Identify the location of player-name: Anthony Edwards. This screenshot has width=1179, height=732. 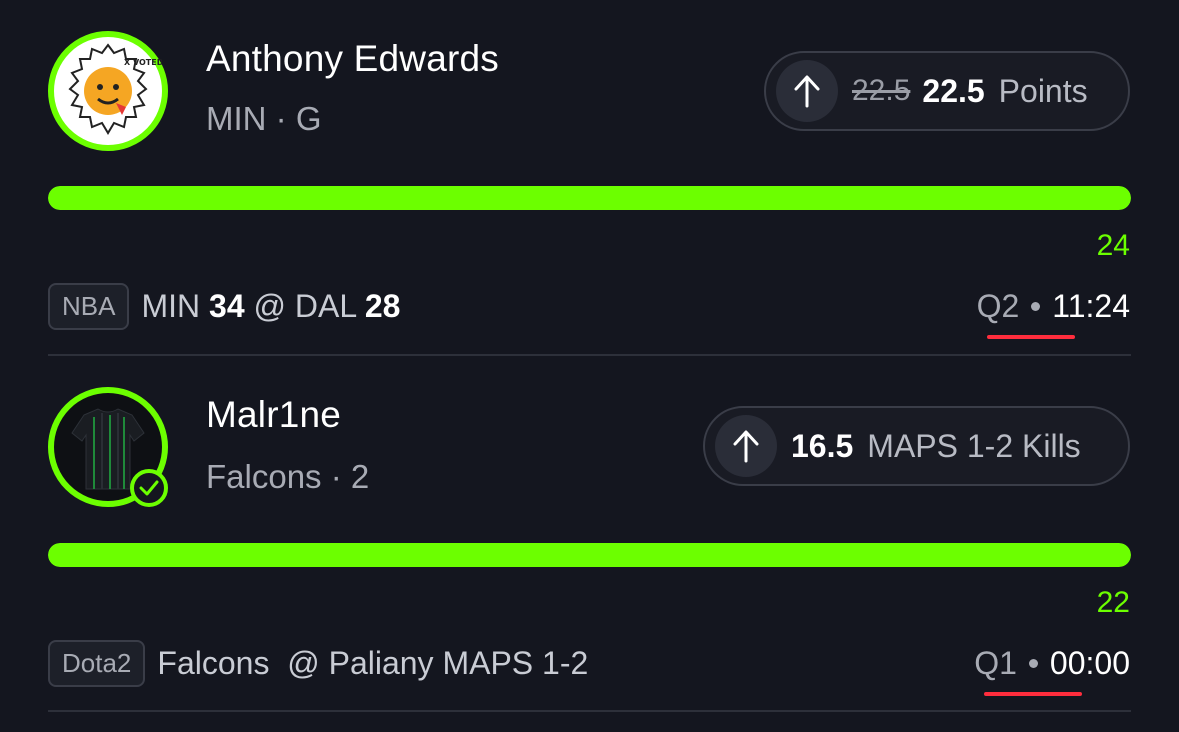
(353, 58).